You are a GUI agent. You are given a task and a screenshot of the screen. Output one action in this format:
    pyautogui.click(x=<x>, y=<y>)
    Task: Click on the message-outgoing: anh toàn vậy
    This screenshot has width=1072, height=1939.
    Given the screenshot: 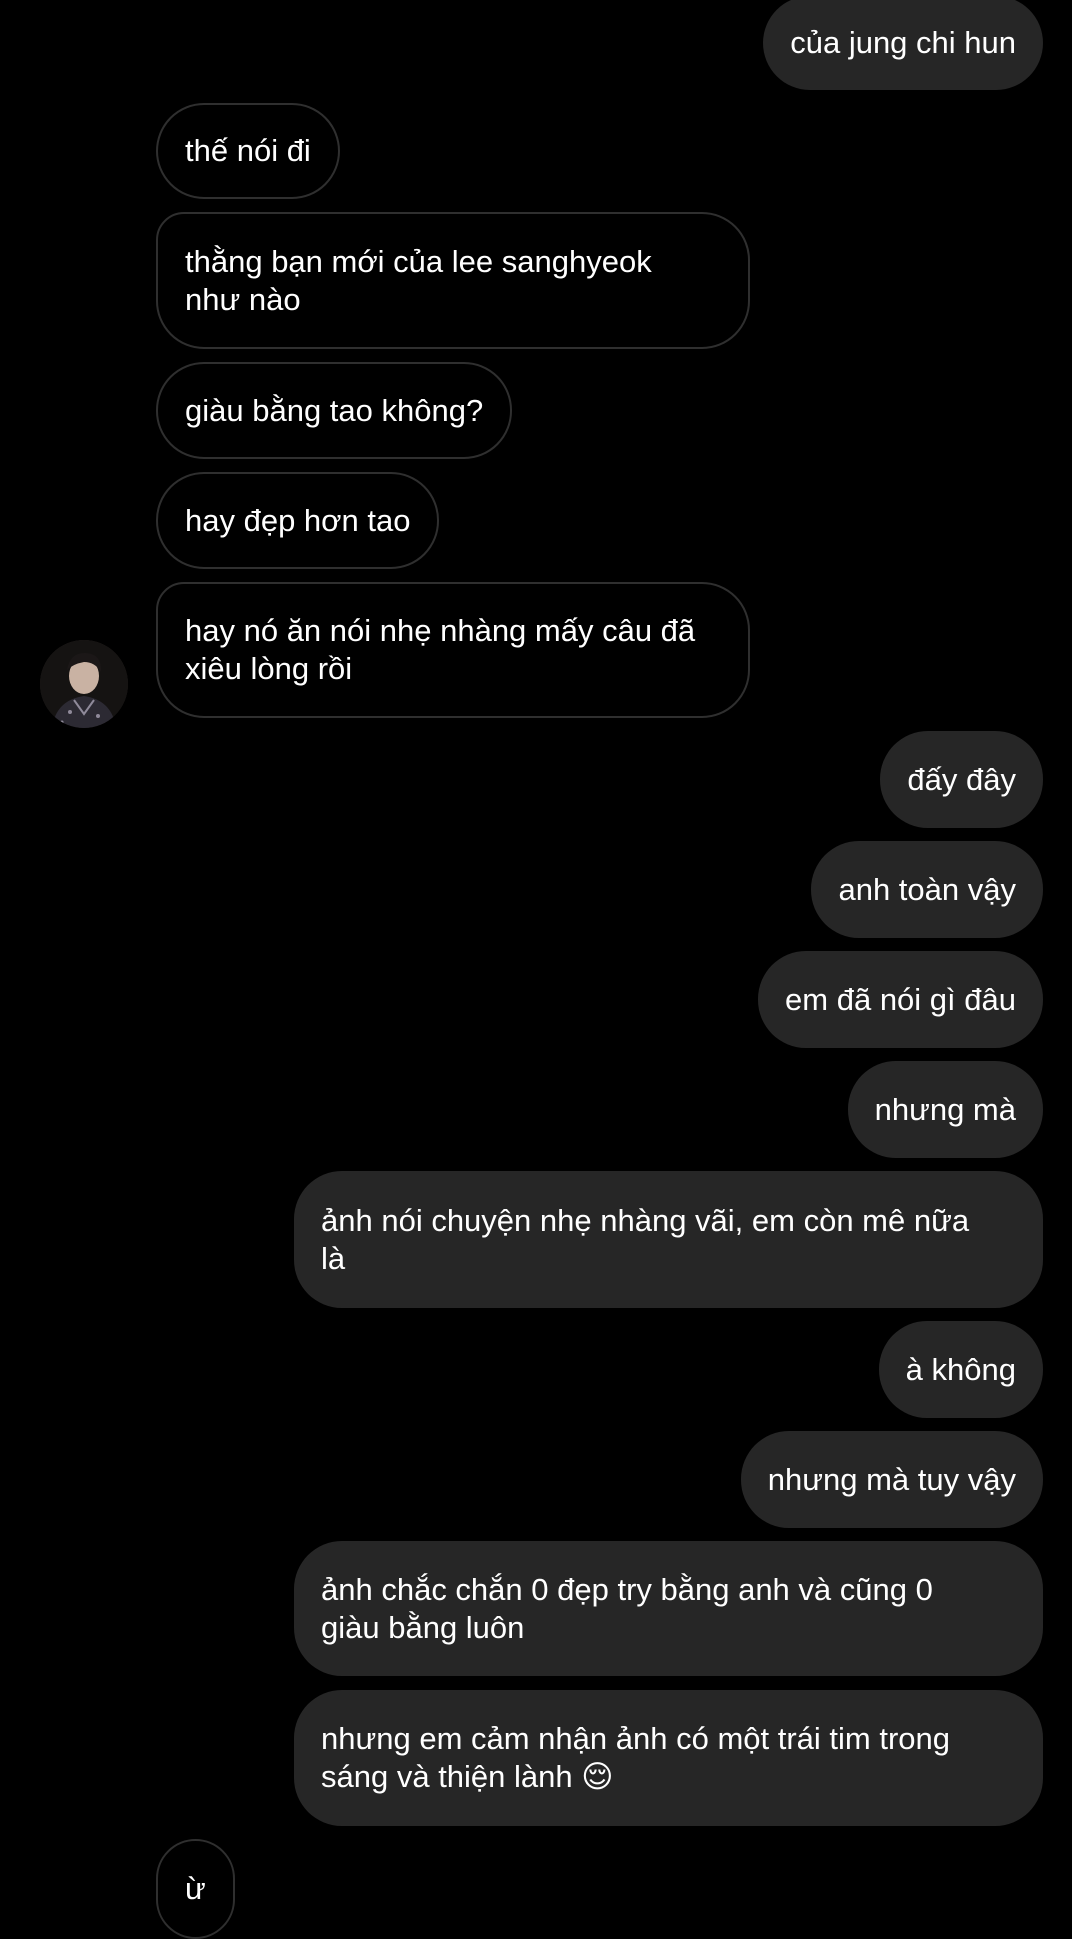 What is the action you would take?
    pyautogui.click(x=927, y=889)
    